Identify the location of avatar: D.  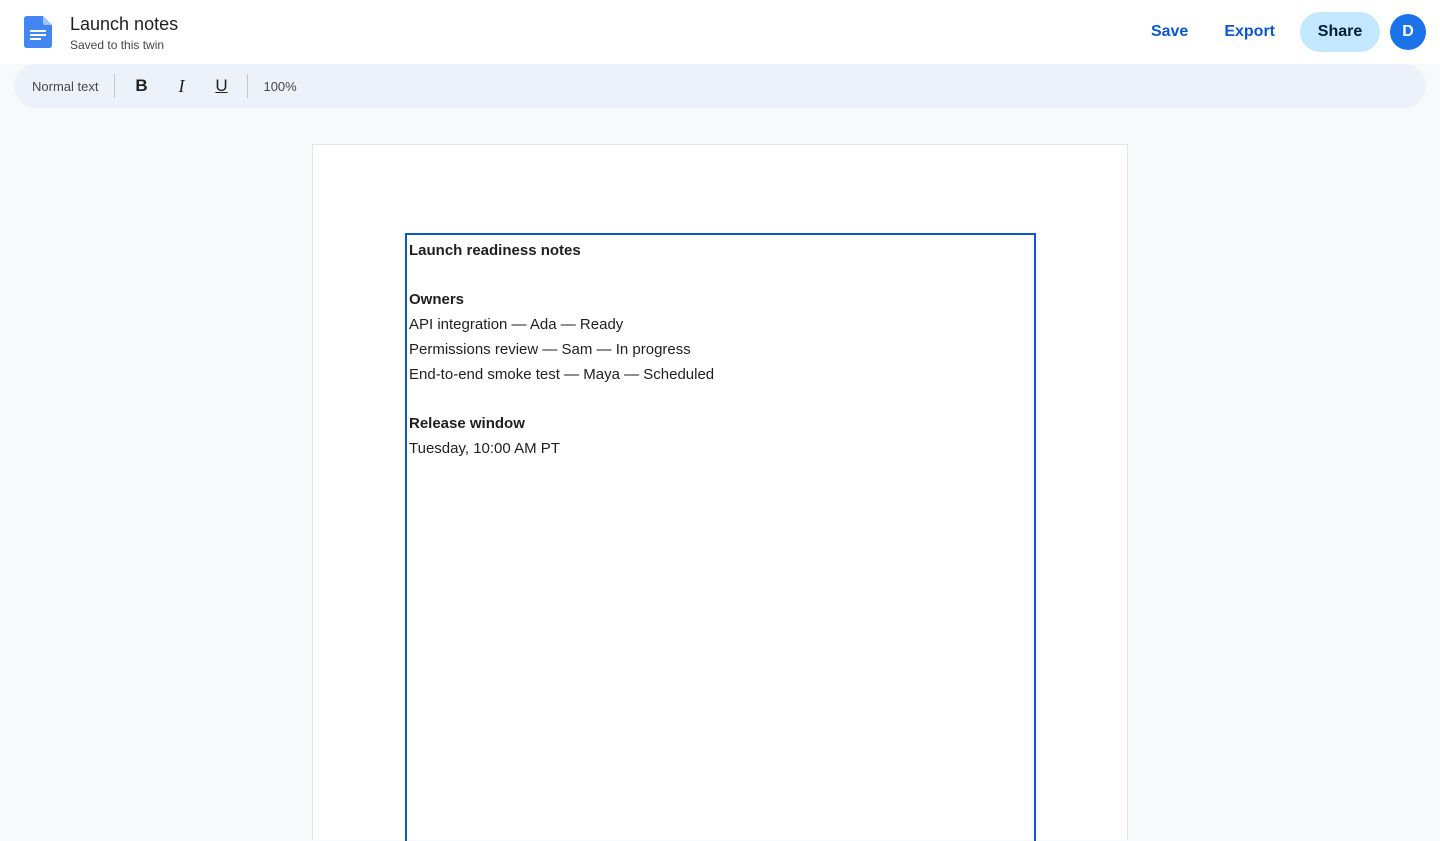
(1408, 32).